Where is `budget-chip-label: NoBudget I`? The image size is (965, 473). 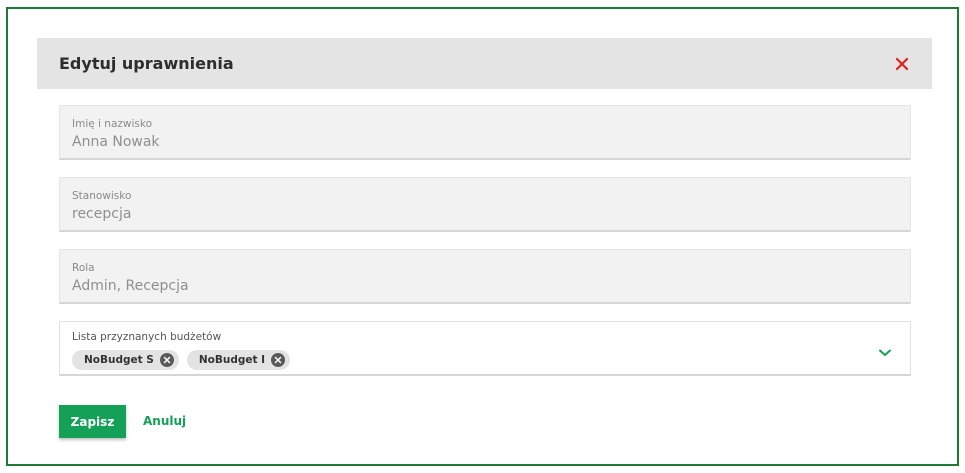 budget-chip-label: NoBudget I is located at coordinates (232, 360).